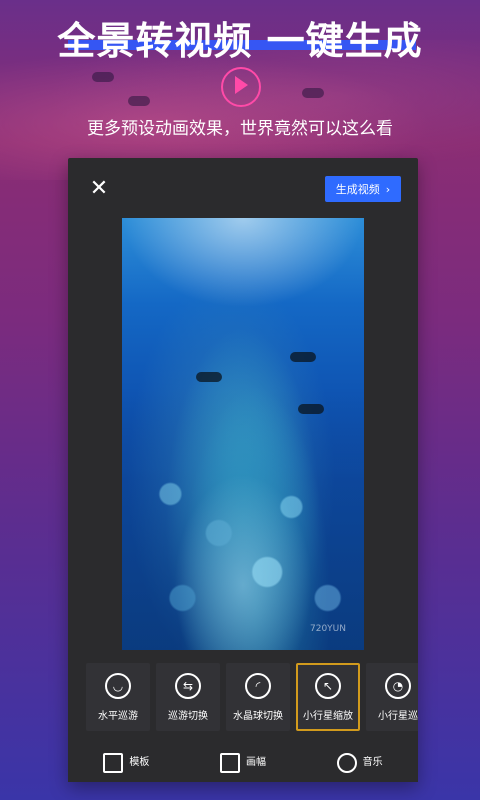 The width and height of the screenshot is (480, 800). What do you see at coordinates (139, 762) in the screenshot?
I see `nav-label: 模板` at bounding box center [139, 762].